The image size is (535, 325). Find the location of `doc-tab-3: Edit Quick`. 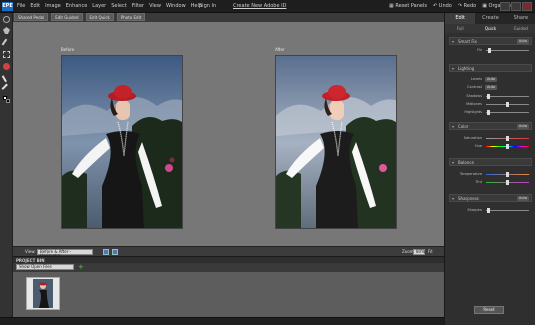

doc-tab-3: Edit Quick is located at coordinates (99, 17).